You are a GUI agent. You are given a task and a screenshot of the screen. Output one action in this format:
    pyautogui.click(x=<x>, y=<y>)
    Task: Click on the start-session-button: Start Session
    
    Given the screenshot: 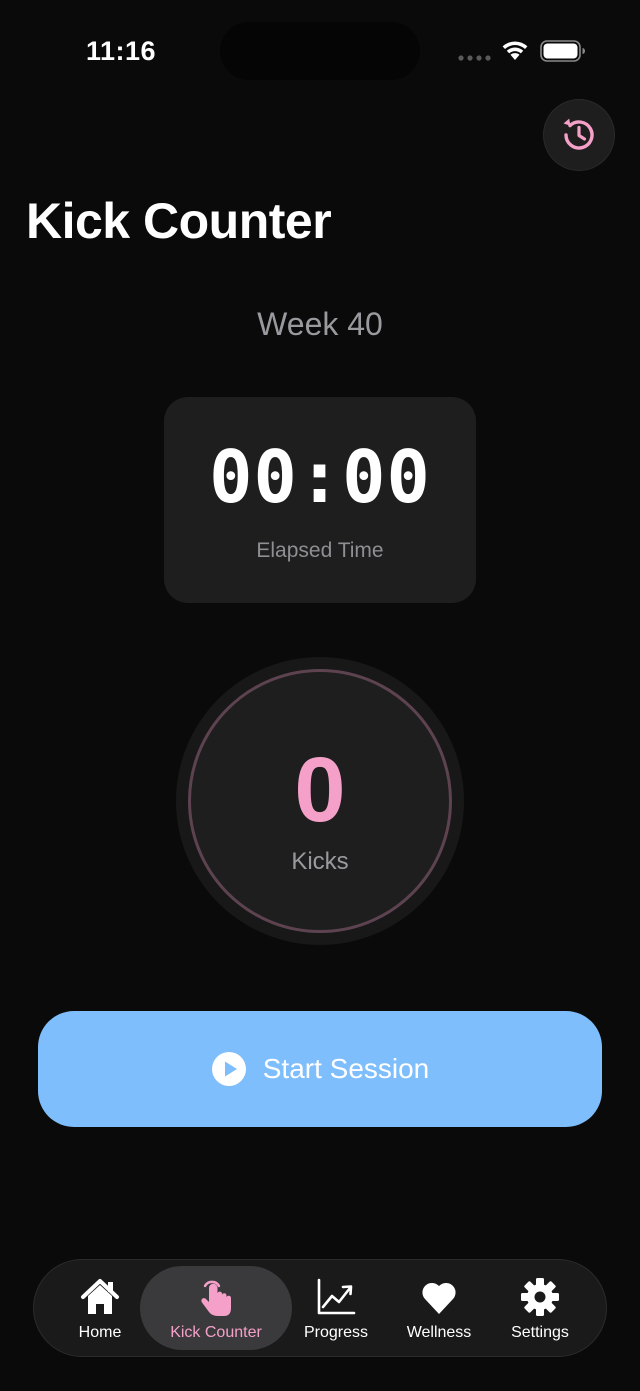 What is the action you would take?
    pyautogui.click(x=320, y=1069)
    